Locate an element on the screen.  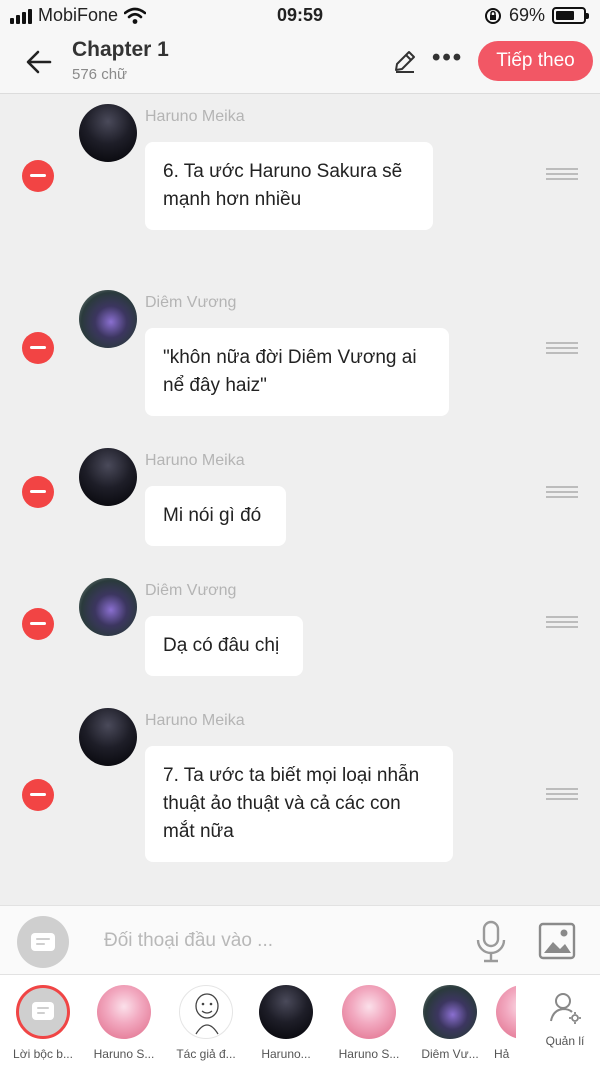
rotation-lock-icon is located at coordinates (492, 15).